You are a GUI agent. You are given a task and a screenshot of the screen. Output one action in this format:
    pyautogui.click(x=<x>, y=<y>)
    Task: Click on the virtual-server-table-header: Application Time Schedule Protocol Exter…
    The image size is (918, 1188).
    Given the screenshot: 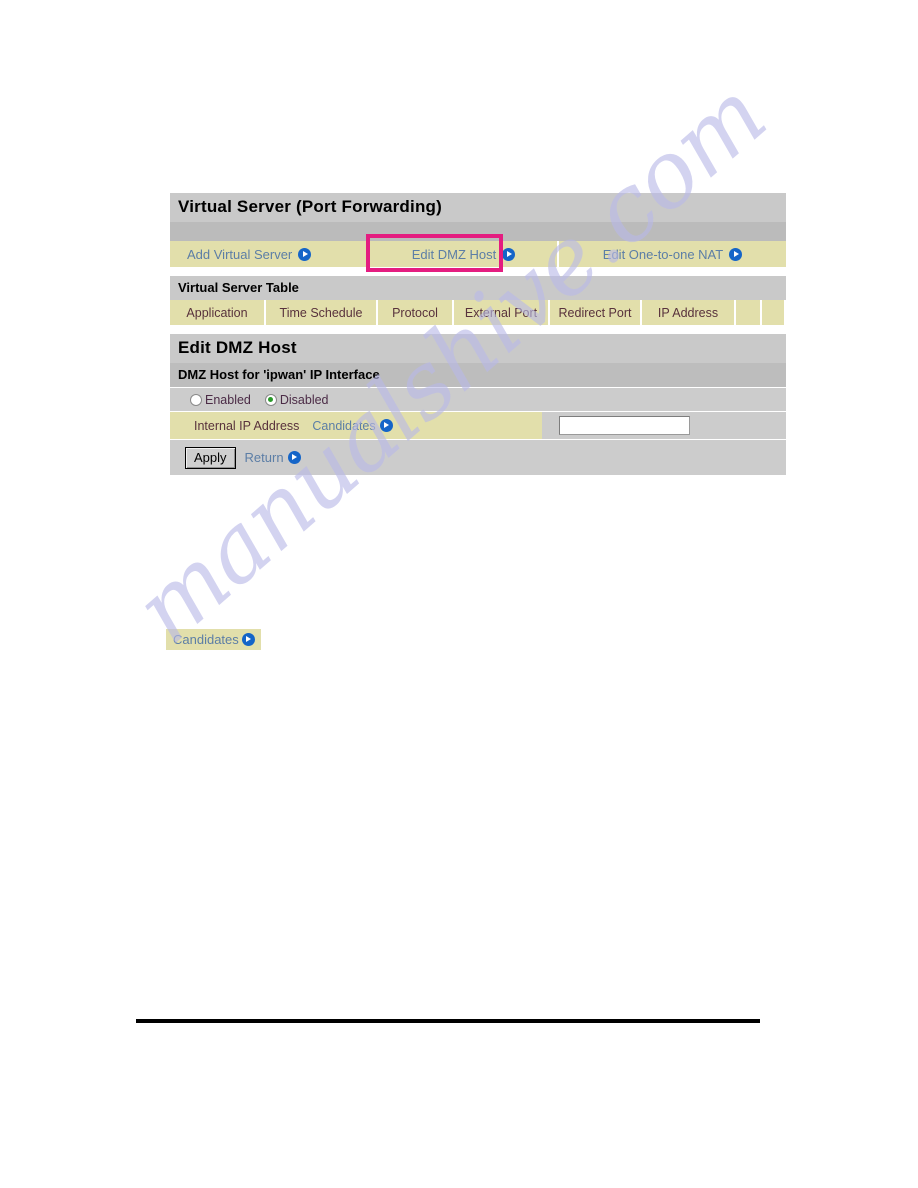 What is the action you would take?
    pyautogui.click(x=478, y=312)
    